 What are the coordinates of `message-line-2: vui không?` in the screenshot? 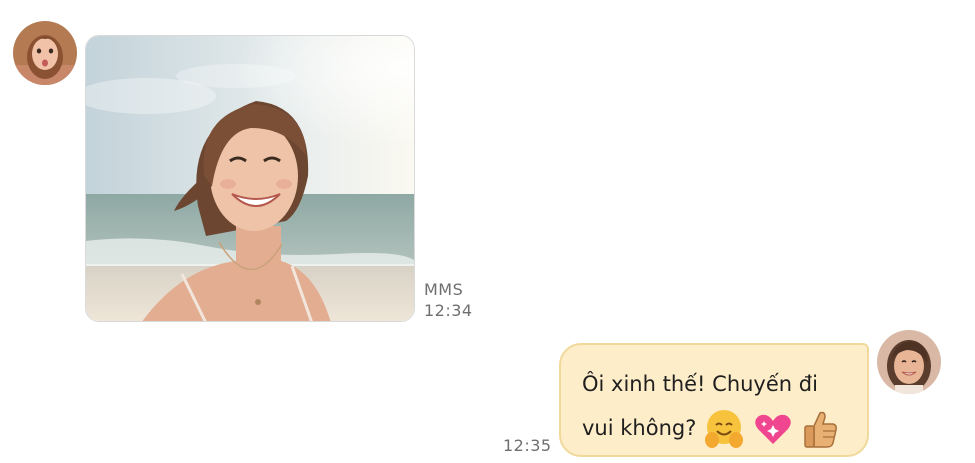 It's located at (714, 428).